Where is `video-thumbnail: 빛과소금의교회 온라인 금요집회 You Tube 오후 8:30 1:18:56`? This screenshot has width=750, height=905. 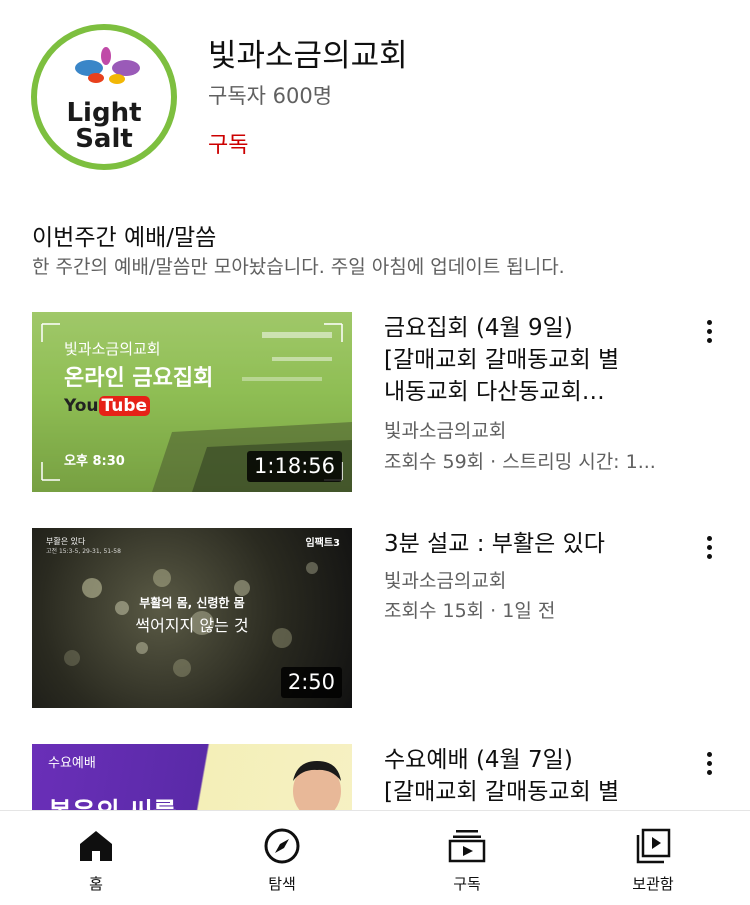
video-thumbnail: 빛과소금의교회 온라인 금요집회 You Tube 오후 8:30 1:18:56 is located at coordinates (192, 402).